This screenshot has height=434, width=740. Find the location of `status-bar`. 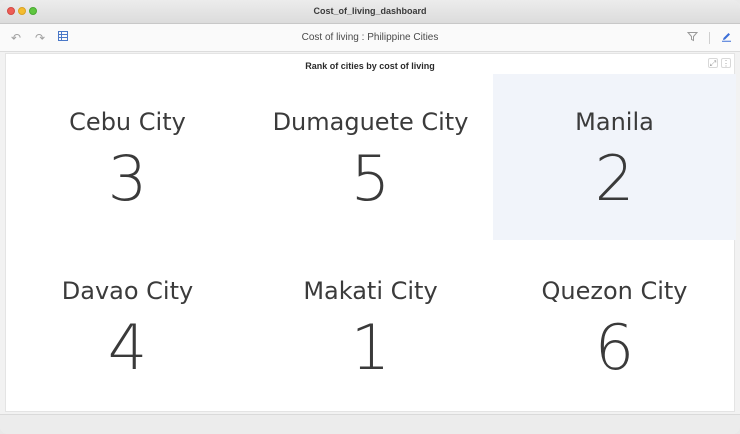

status-bar is located at coordinates (370, 424).